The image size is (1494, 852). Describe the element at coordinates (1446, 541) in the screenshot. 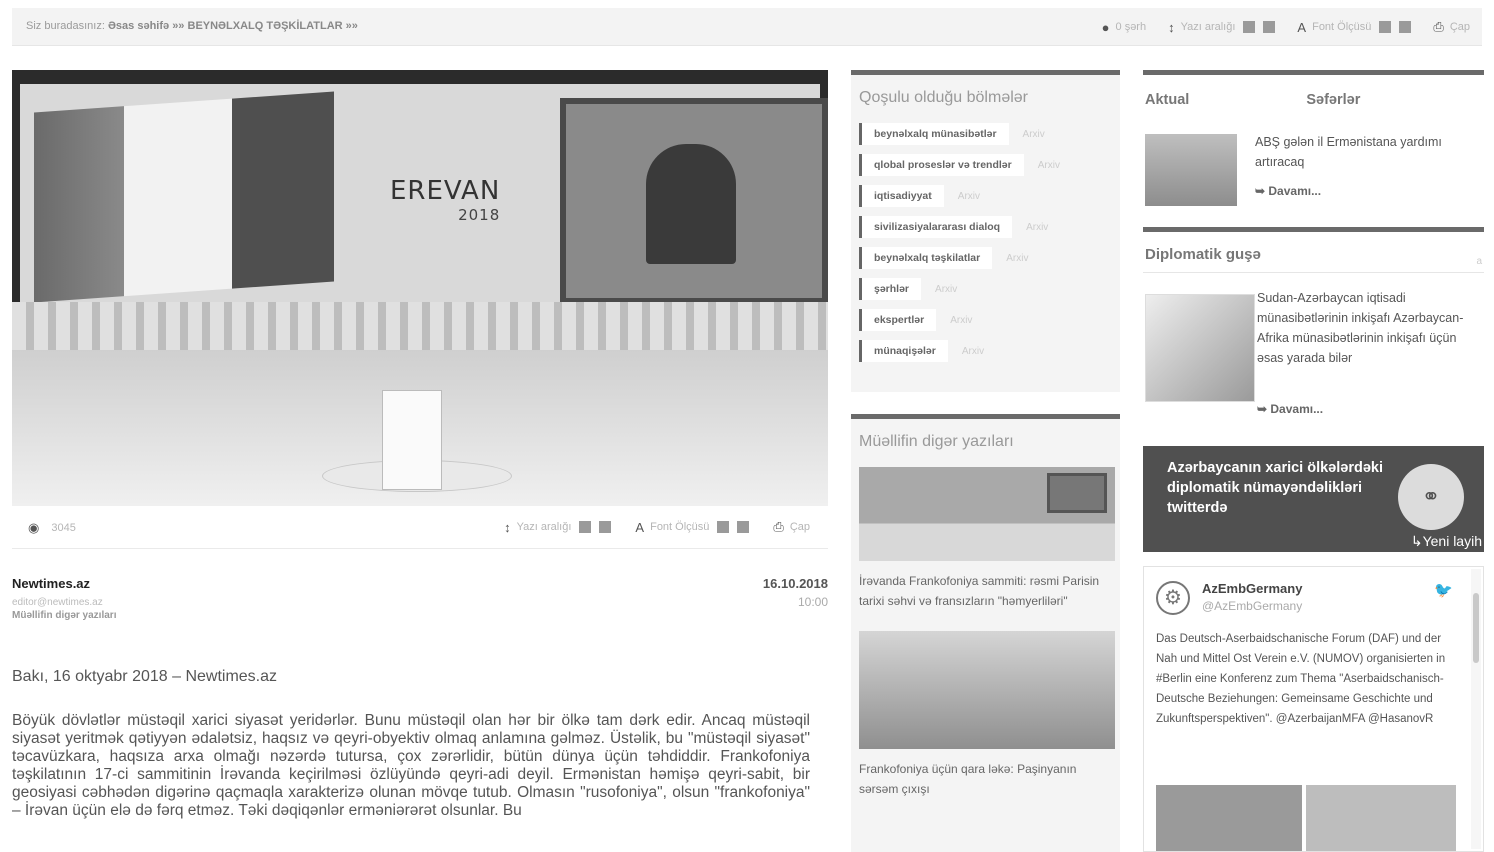

I see `new-project-link: ↳Yeni layih` at that location.